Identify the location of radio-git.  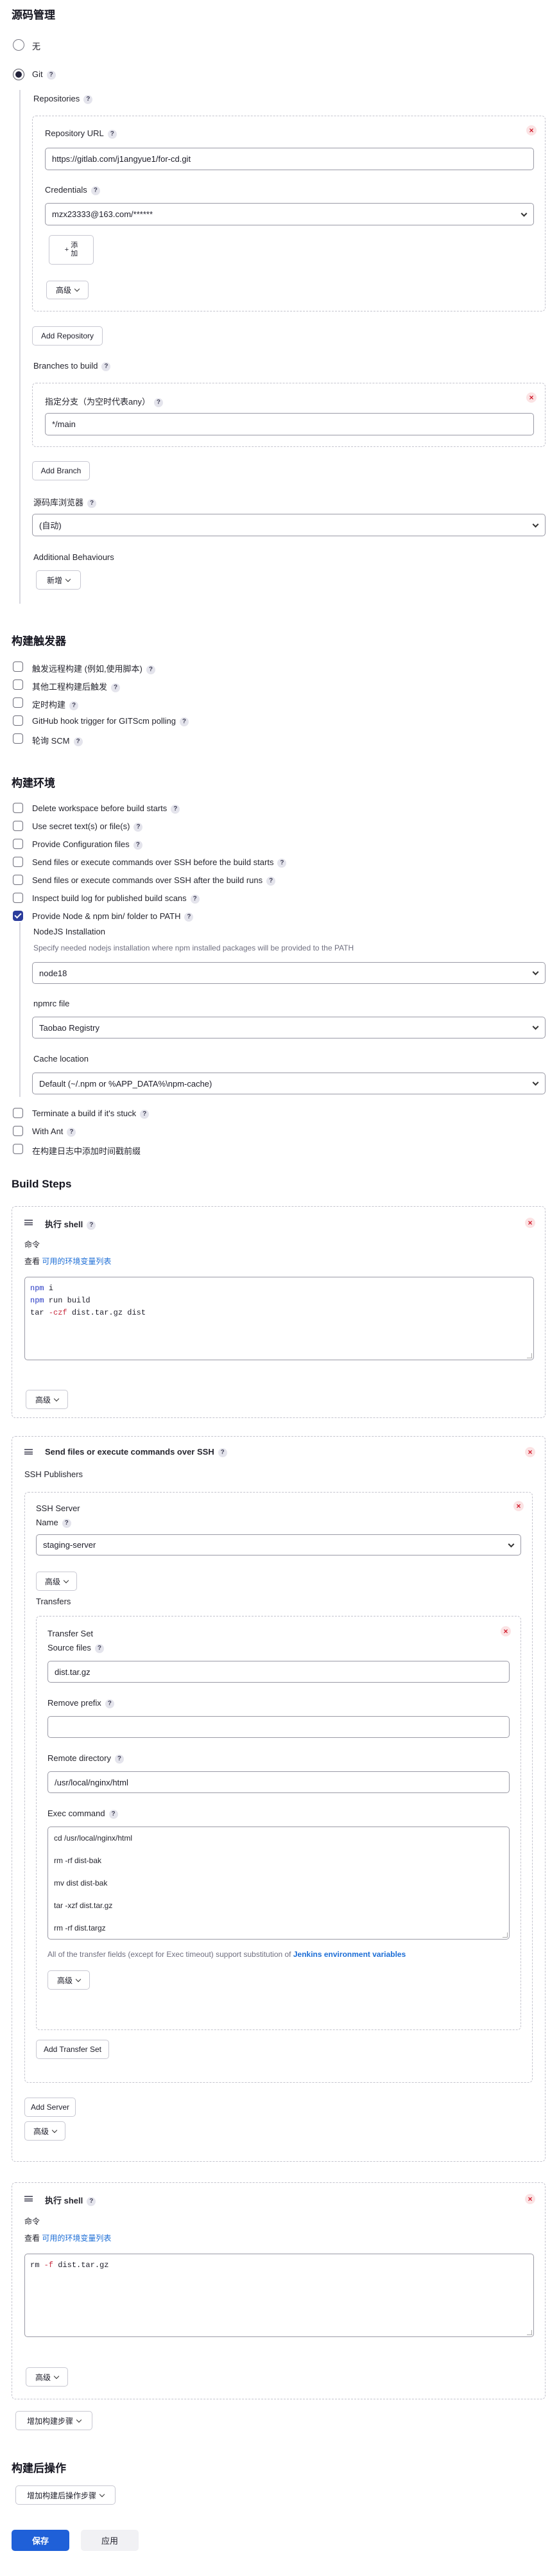
(18, 74).